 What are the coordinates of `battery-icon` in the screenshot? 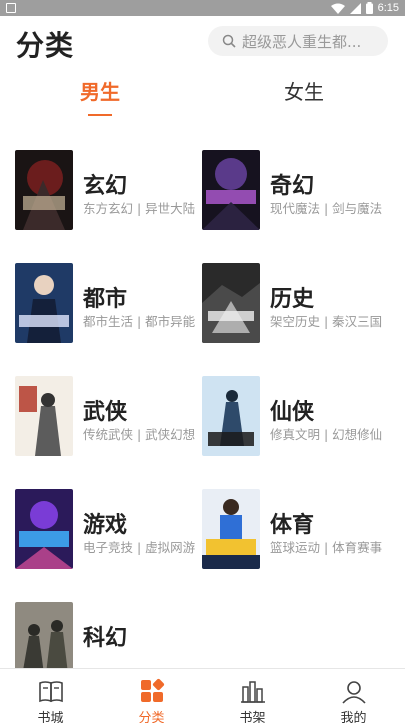 It's located at (369, 8).